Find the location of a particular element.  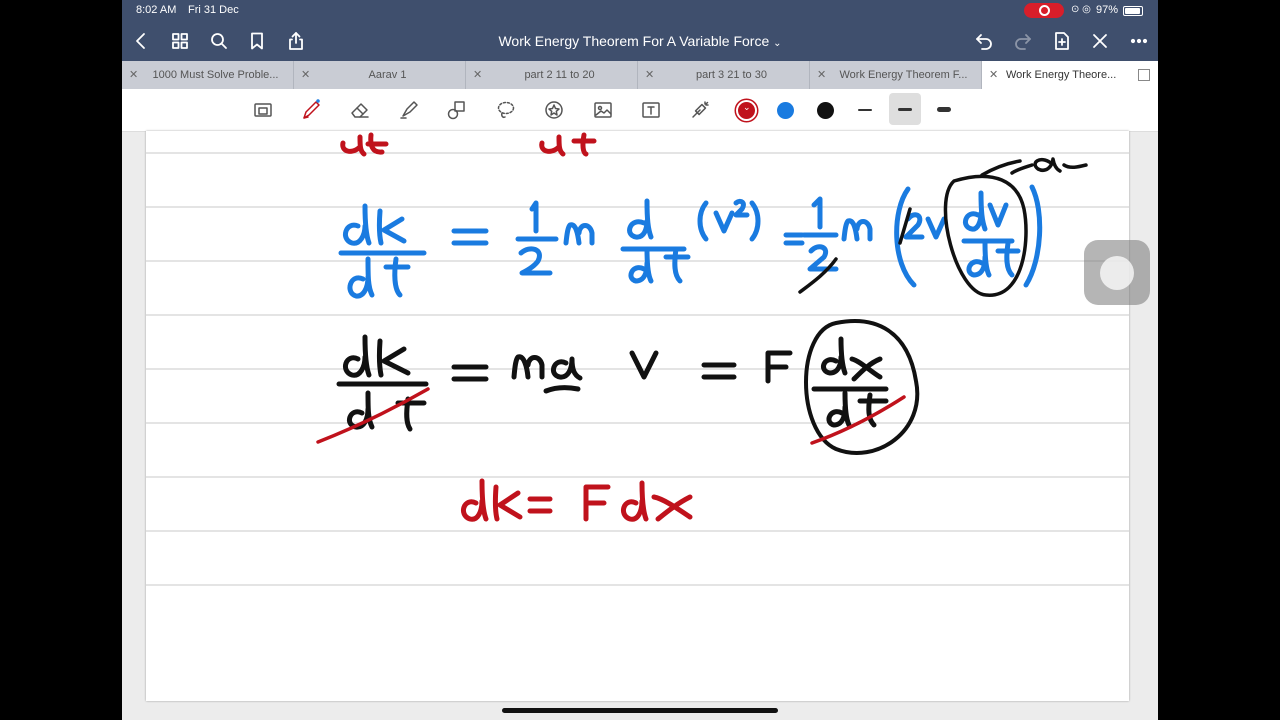

pen-icon is located at coordinates (311, 110).